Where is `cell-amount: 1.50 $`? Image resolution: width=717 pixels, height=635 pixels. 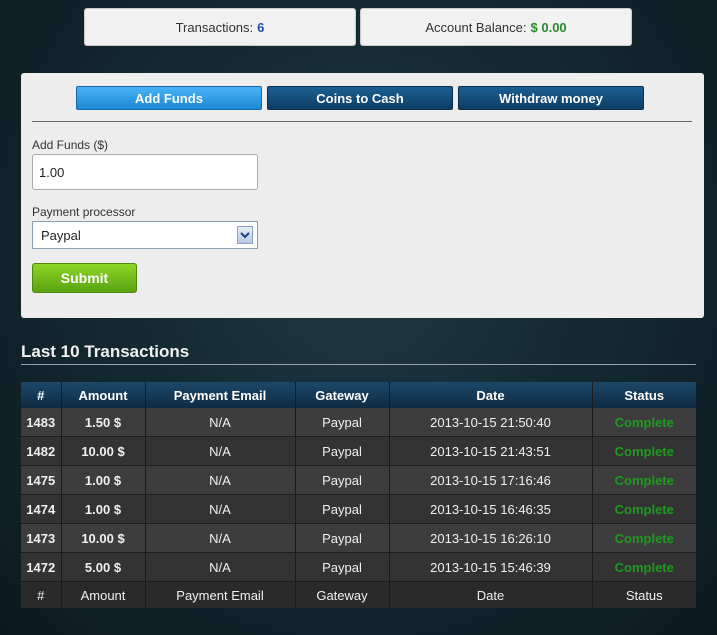 cell-amount: 1.50 $ is located at coordinates (103, 422).